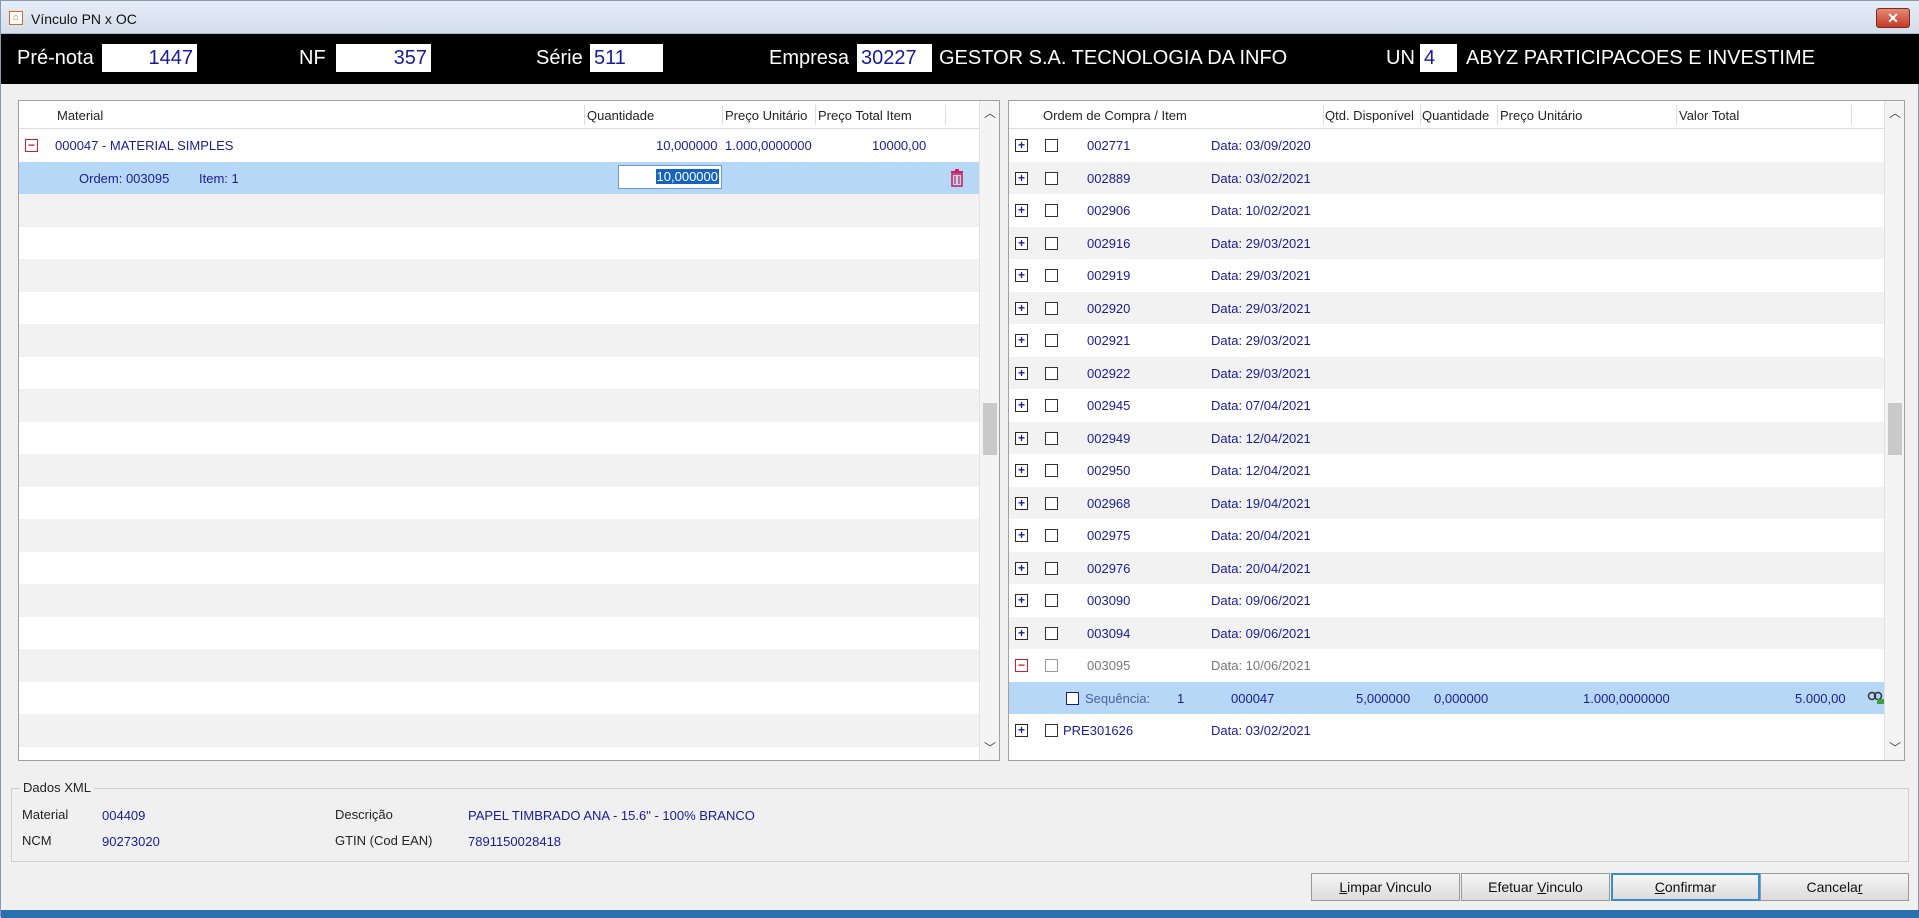 Image resolution: width=1919 pixels, height=918 pixels. What do you see at coordinates (670, 176) in the screenshot?
I see `quantidade-edit-field: 10,000000` at bounding box center [670, 176].